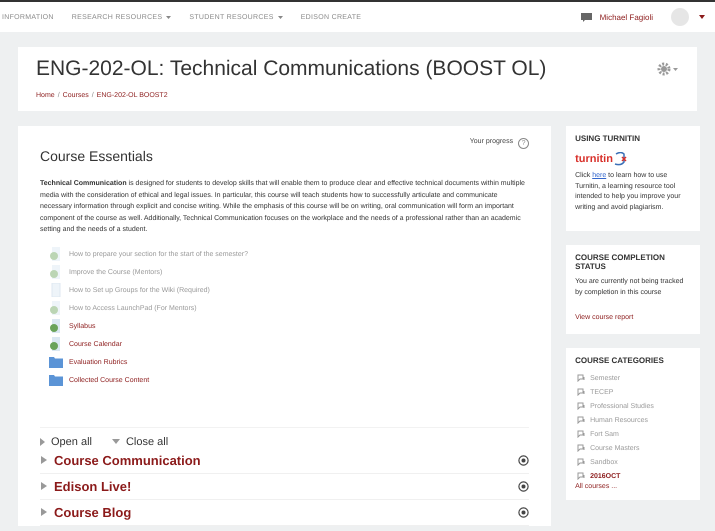  I want to click on document-icon, so click(56, 290).